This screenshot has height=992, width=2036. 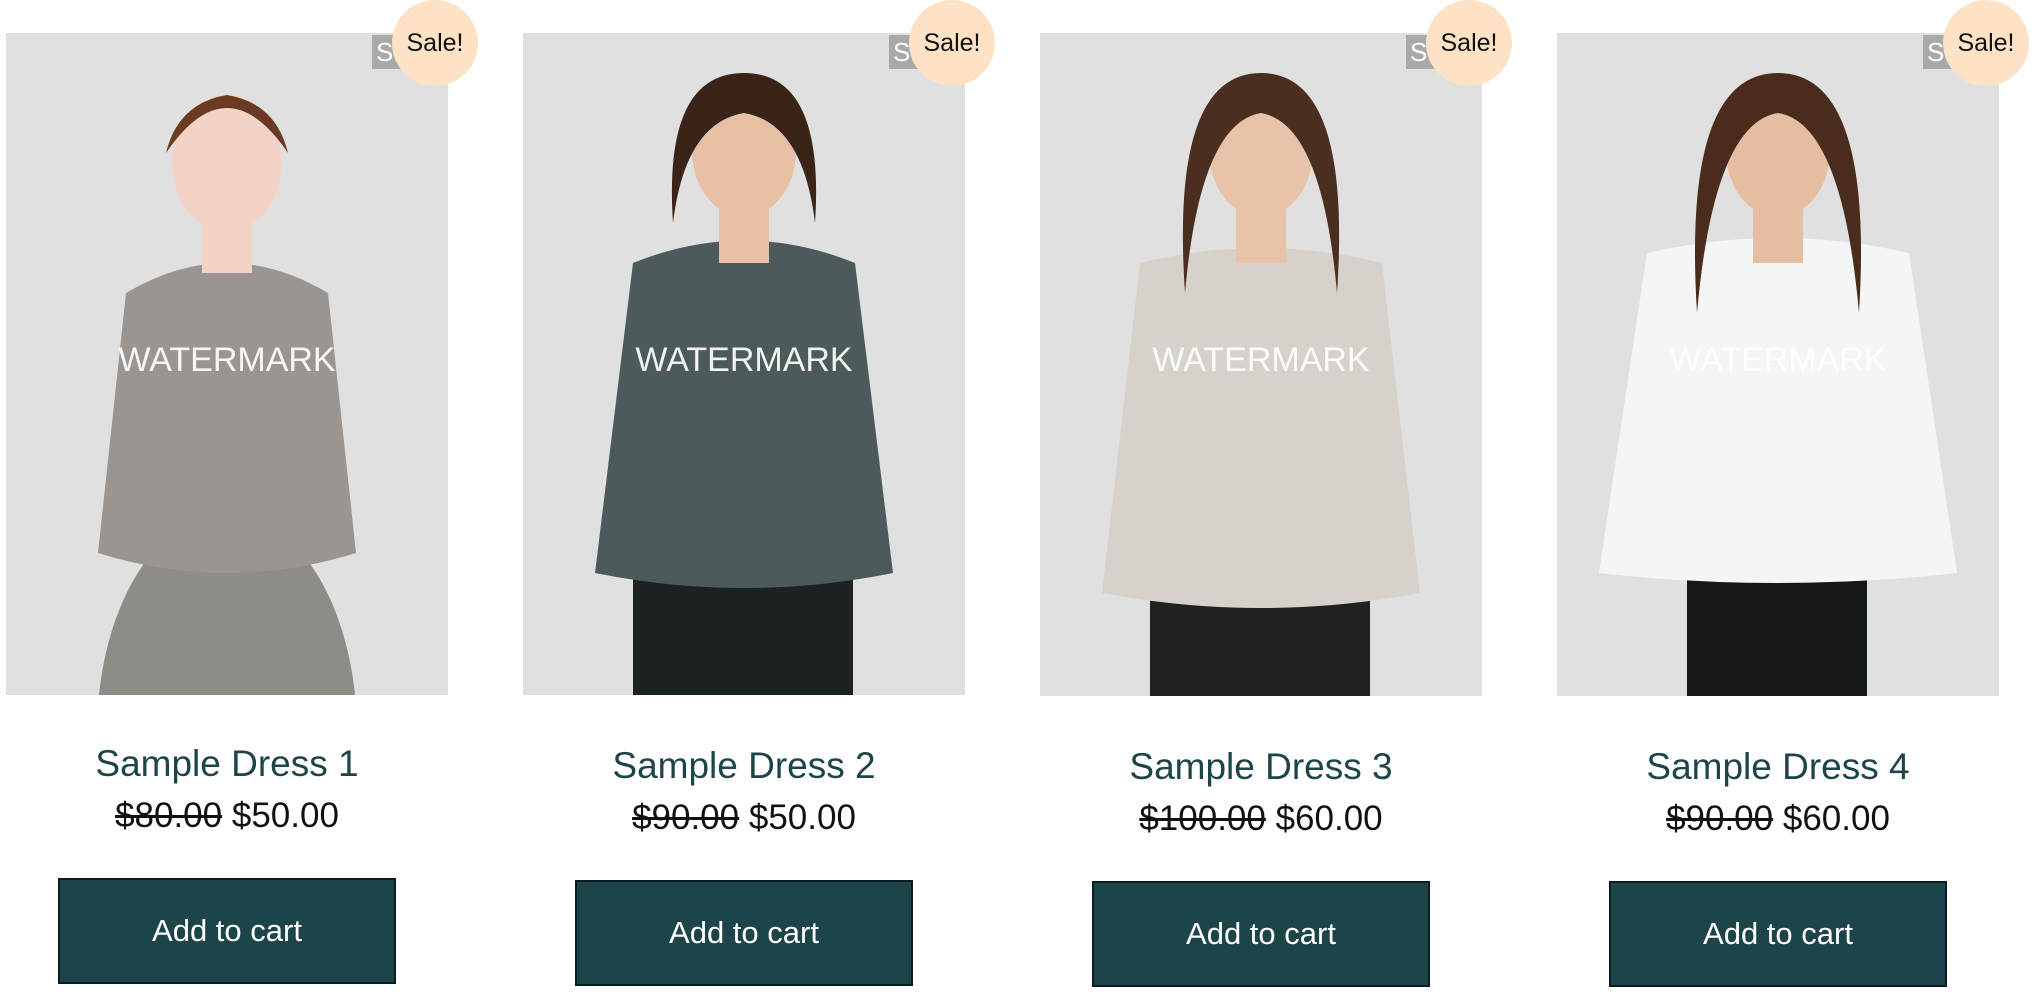 I want to click on old-price: $80.00, so click(x=169, y=815).